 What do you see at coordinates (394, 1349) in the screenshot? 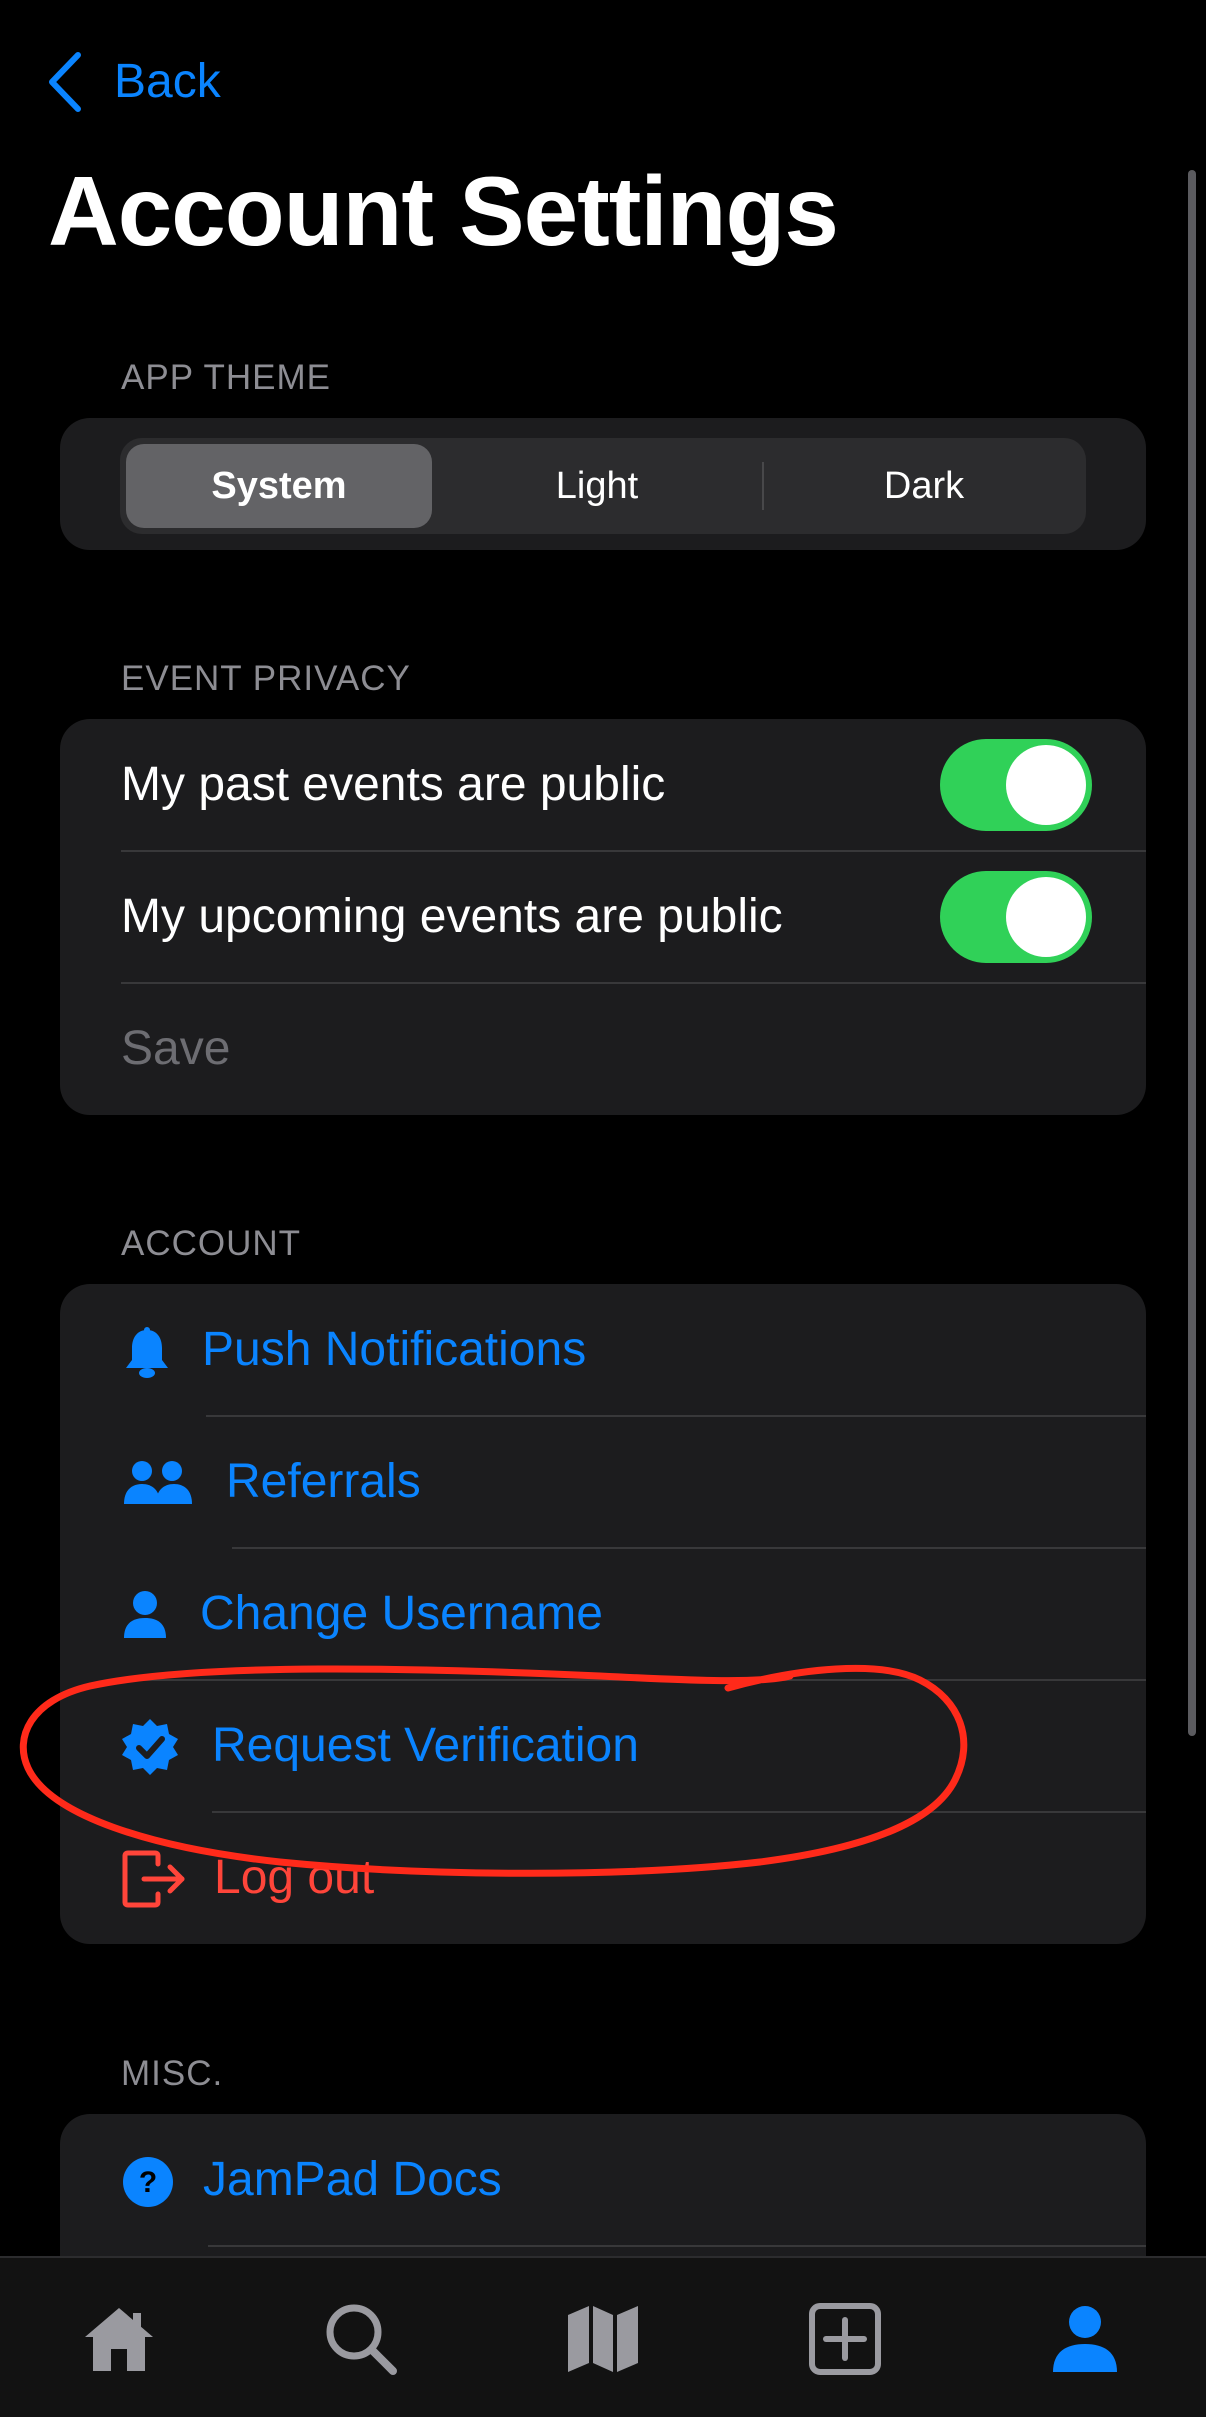
I see `push-notifications-label: Push Notifications` at bounding box center [394, 1349].